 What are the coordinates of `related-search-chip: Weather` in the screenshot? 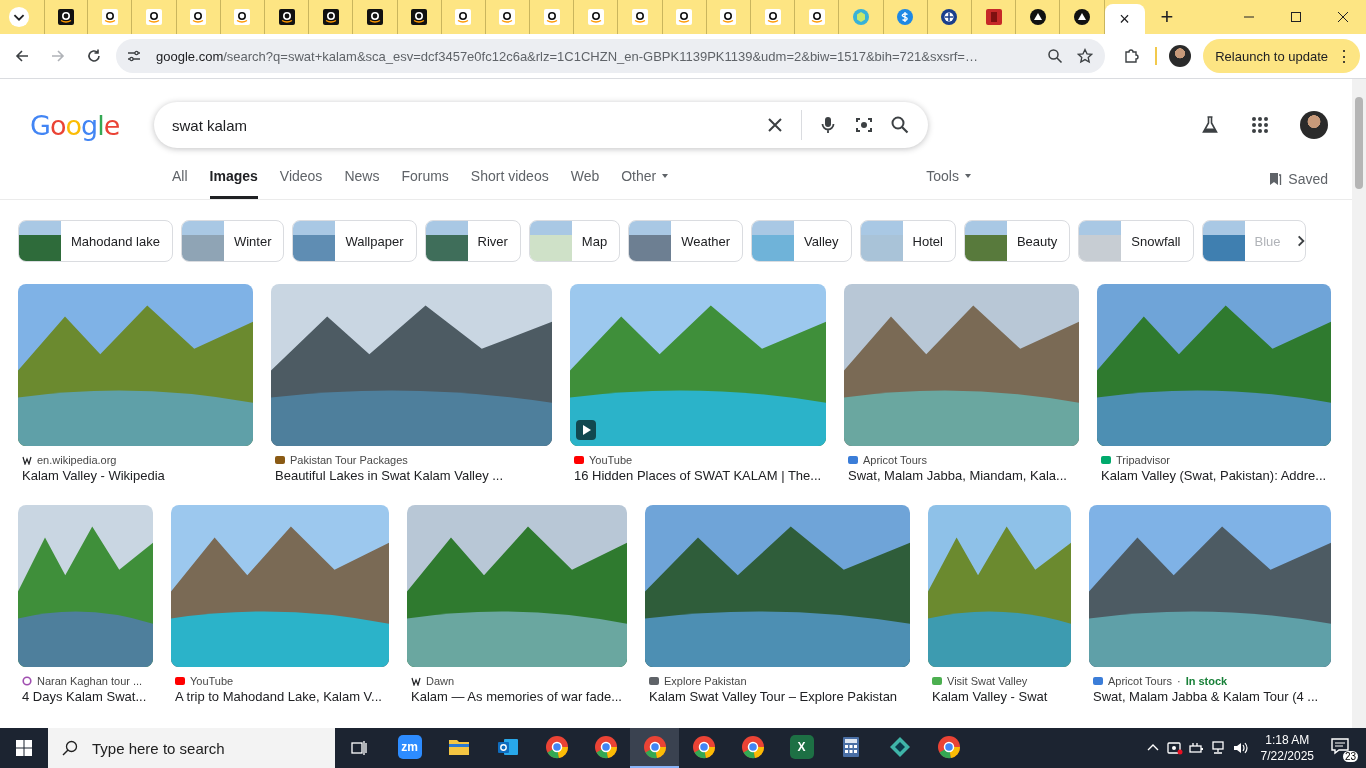 It's located at (686, 241).